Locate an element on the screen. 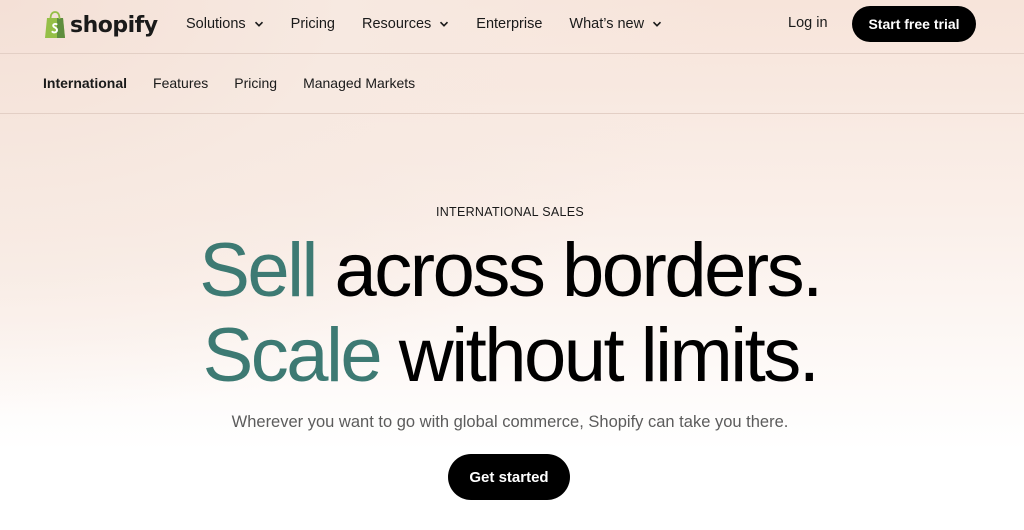 The width and height of the screenshot is (1024, 530). brand-name: shopify is located at coordinates (114, 25).